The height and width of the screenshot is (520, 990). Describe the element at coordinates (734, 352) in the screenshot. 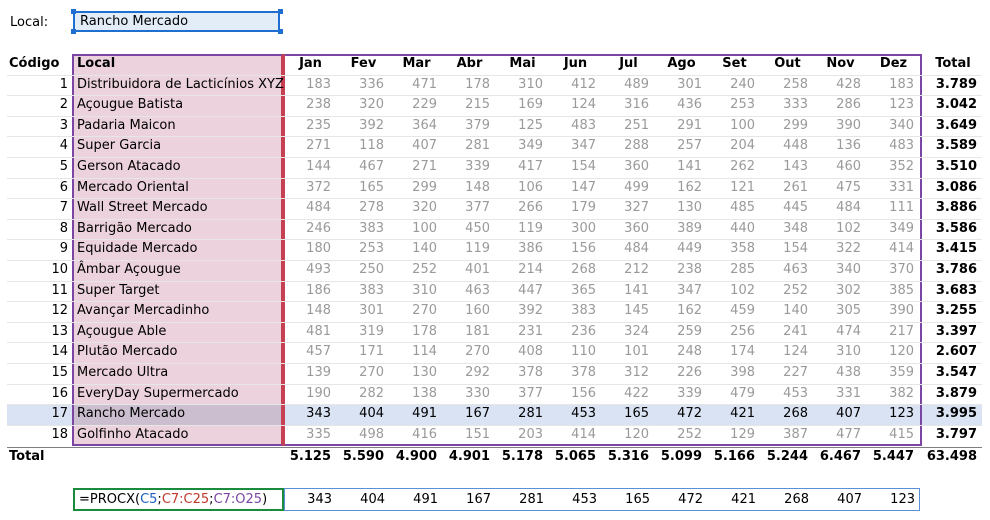

I see `row-month-value: 174` at that location.